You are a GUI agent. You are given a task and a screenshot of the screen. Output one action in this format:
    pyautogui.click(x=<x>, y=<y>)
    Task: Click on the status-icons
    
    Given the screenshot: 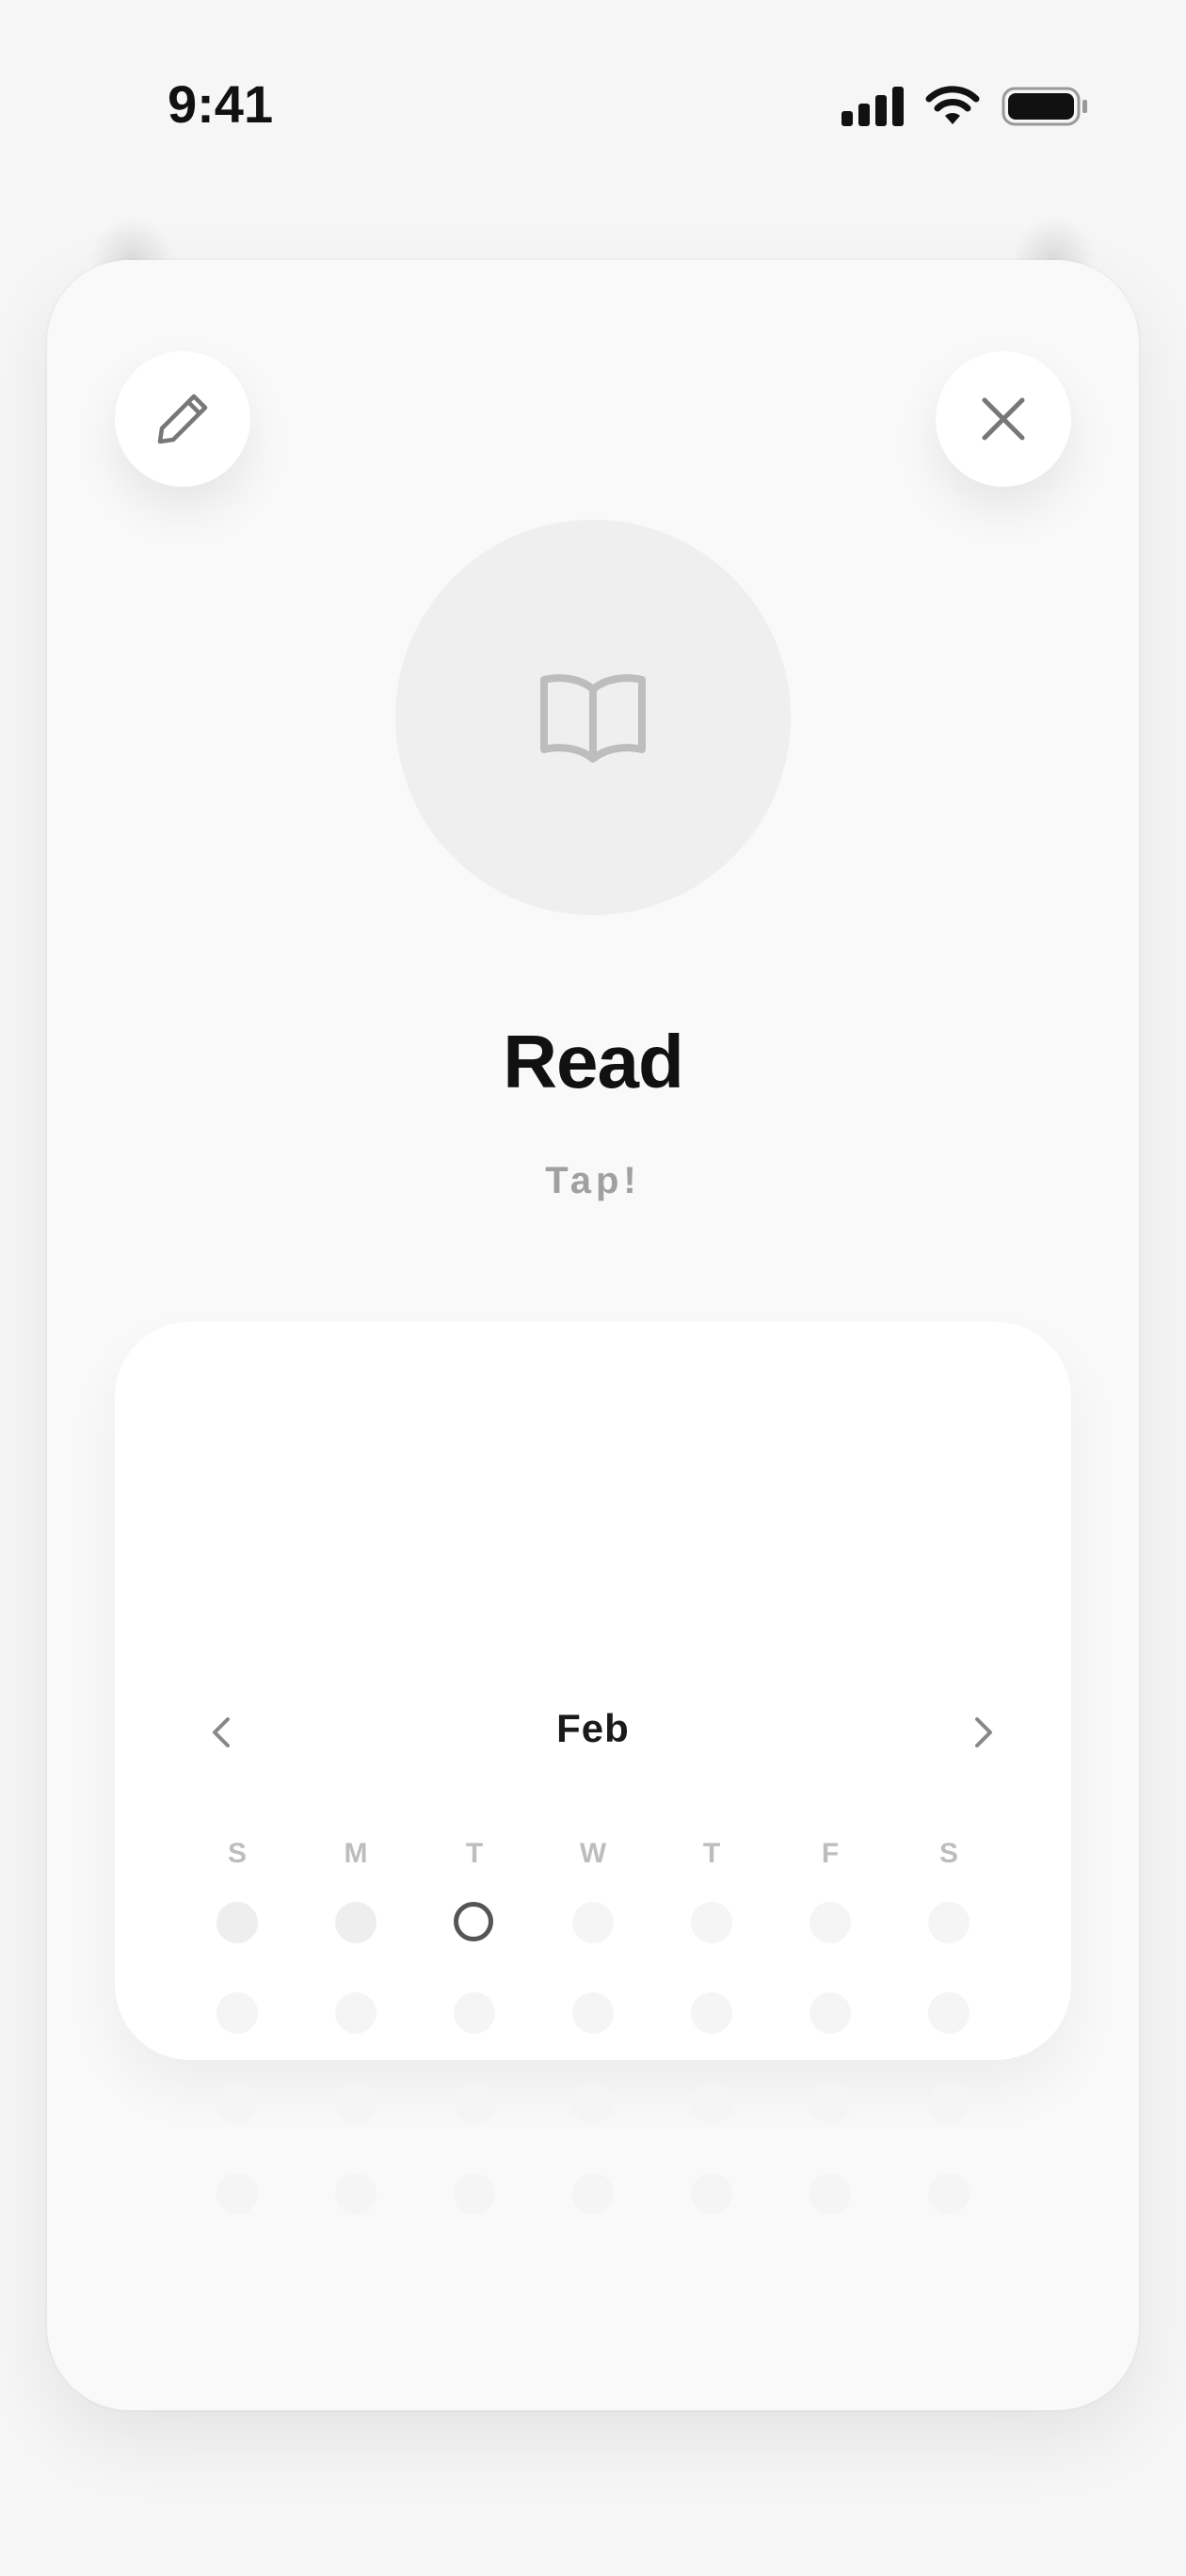 What is the action you would take?
    pyautogui.click(x=964, y=105)
    